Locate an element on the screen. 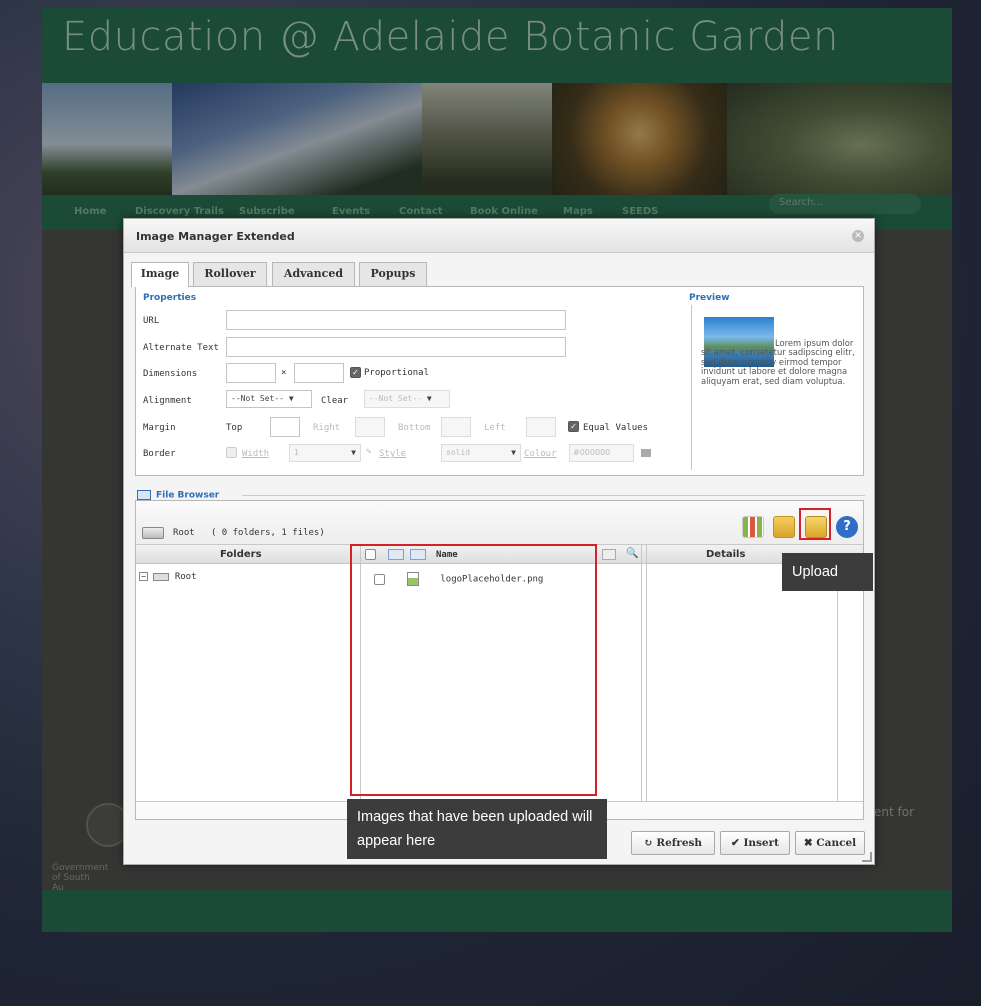 The width and height of the screenshot is (981, 1006). scroll-divider is located at coordinates (837, 682).